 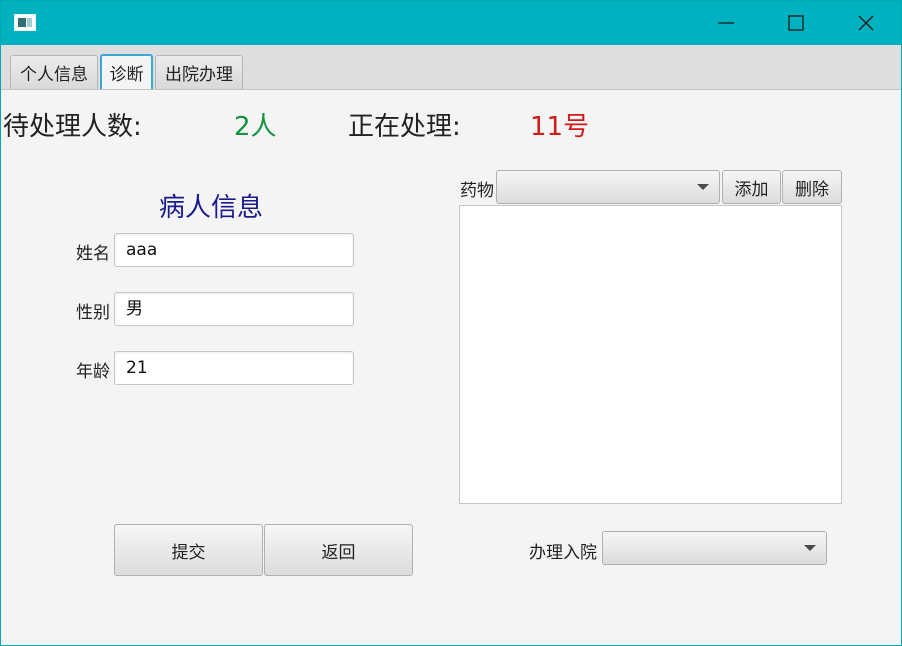 What do you see at coordinates (54, 75) in the screenshot?
I see `tab-label: 个人信息` at bounding box center [54, 75].